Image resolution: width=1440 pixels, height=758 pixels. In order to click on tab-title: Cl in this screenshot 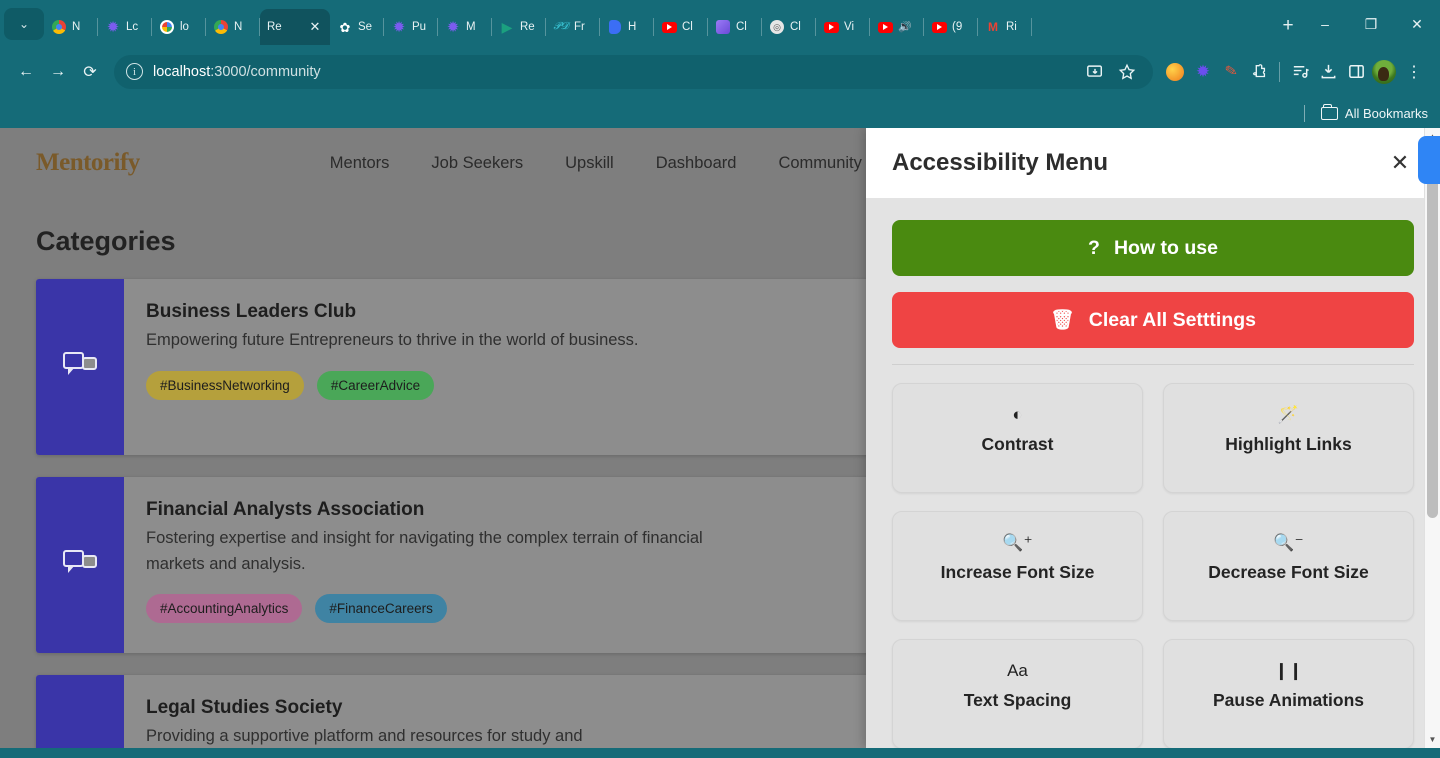, I will do `click(741, 27)`.